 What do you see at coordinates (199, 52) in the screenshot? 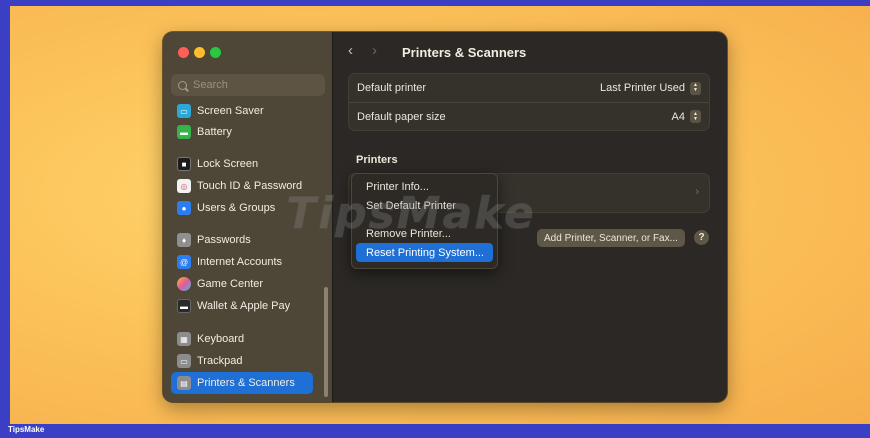
I see `minimize-window-button` at bounding box center [199, 52].